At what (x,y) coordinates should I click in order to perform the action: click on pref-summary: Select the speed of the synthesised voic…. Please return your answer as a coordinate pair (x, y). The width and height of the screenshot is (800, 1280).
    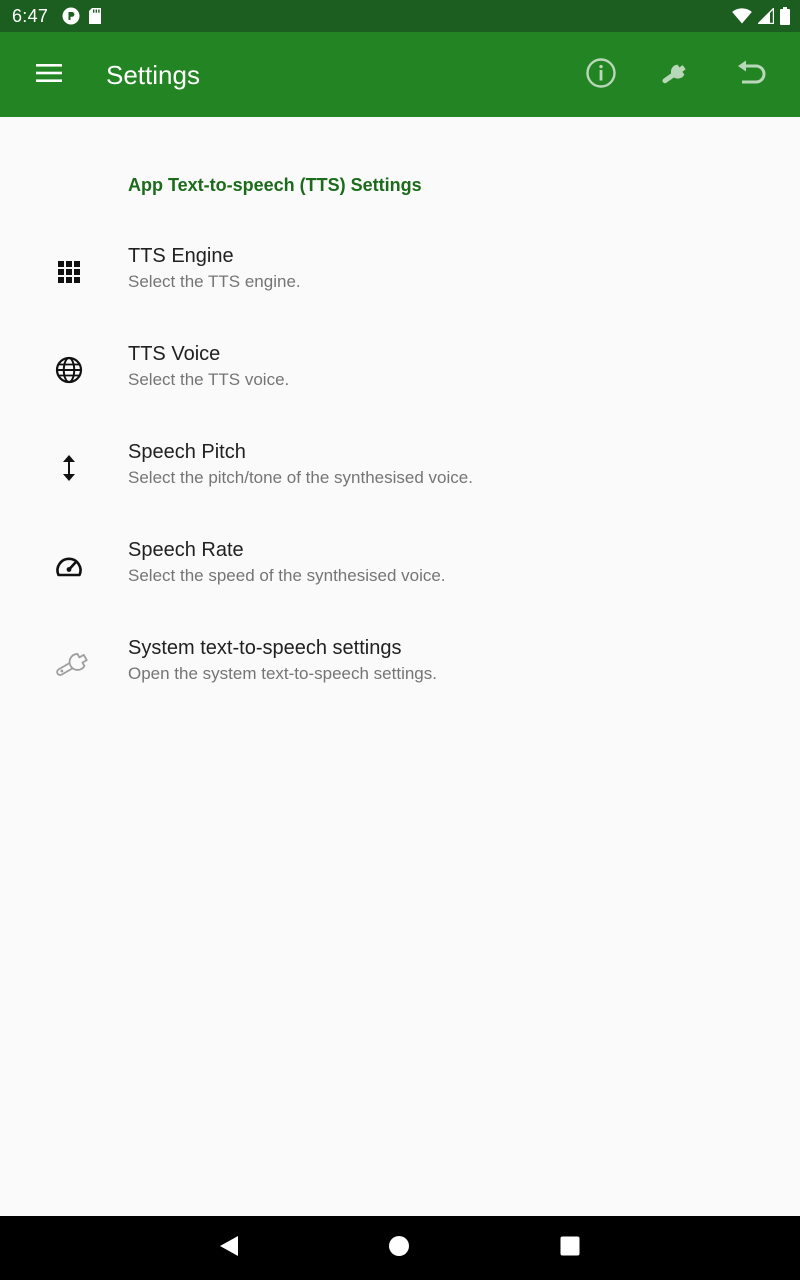
    Looking at the image, I should click on (287, 575).